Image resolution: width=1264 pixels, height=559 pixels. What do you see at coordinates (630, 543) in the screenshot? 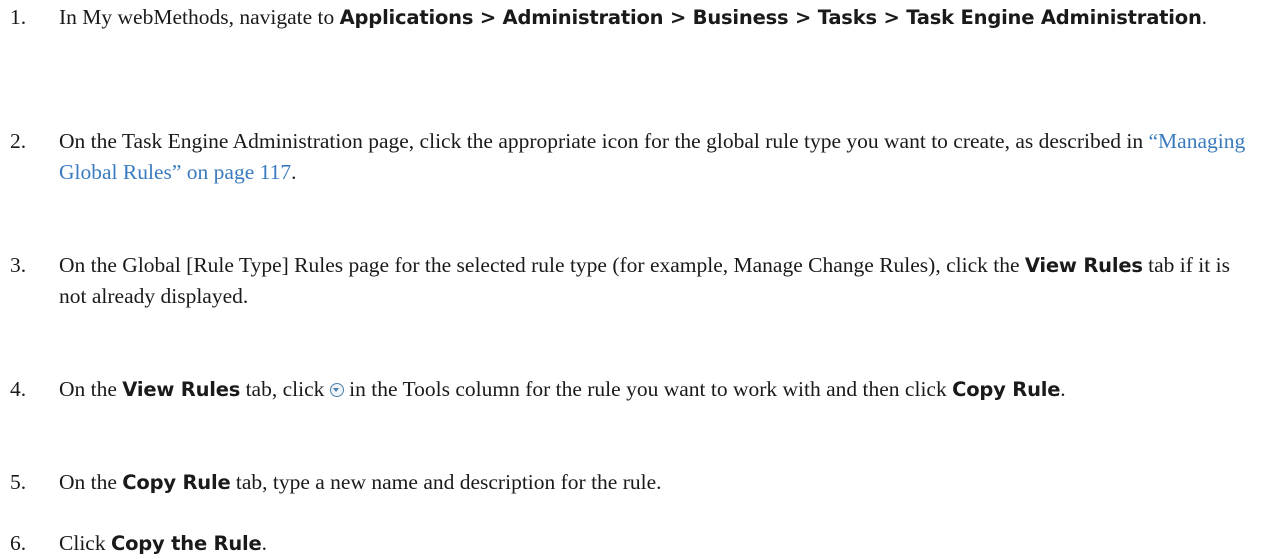
I see `step-6: 6. Click Copy the Rule.` at bounding box center [630, 543].